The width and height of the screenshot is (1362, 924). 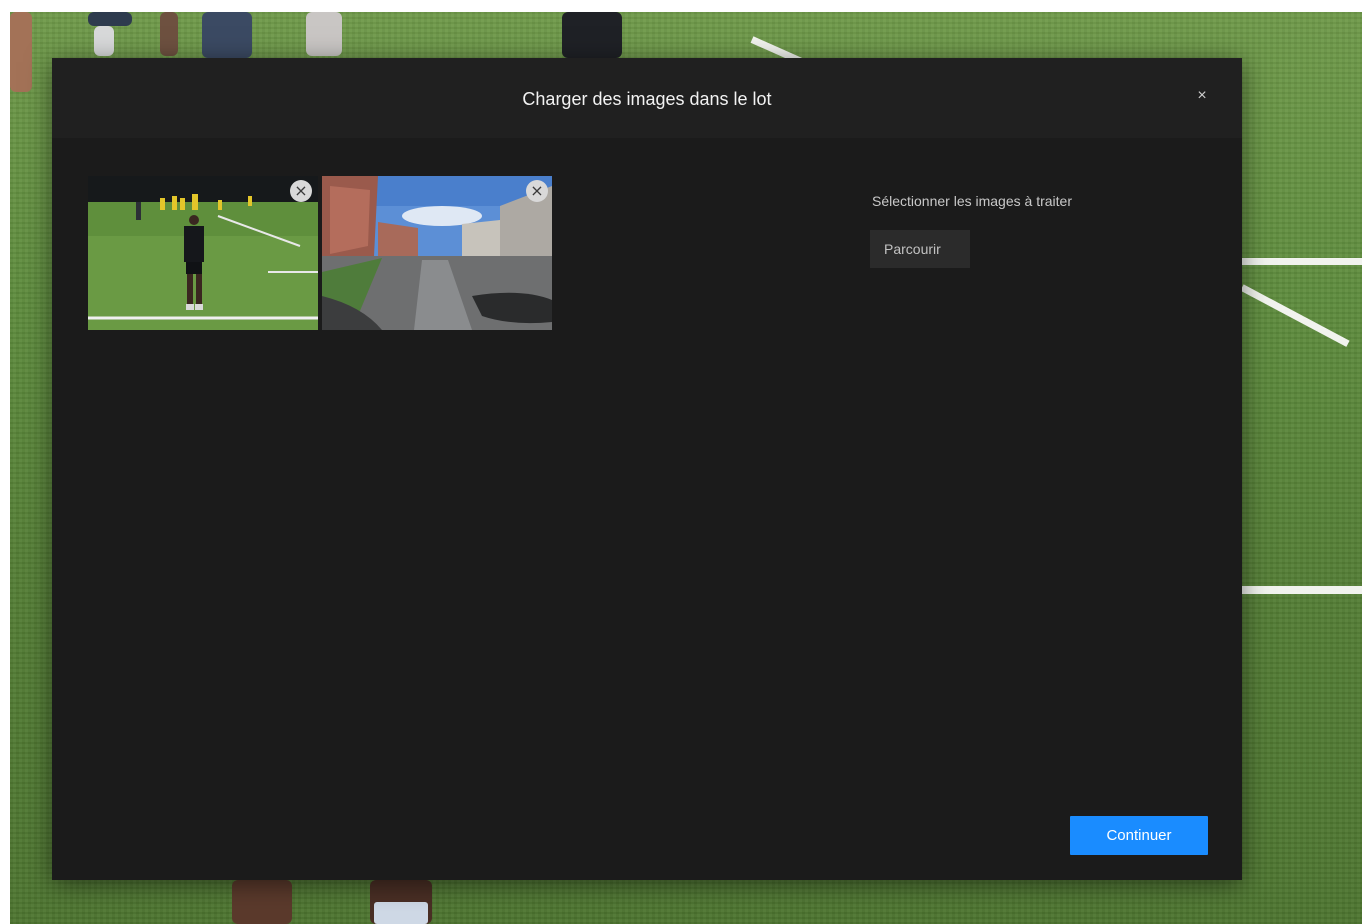 What do you see at coordinates (972, 201) in the screenshot?
I see `select-images-label: Sélectionner les images à traiter` at bounding box center [972, 201].